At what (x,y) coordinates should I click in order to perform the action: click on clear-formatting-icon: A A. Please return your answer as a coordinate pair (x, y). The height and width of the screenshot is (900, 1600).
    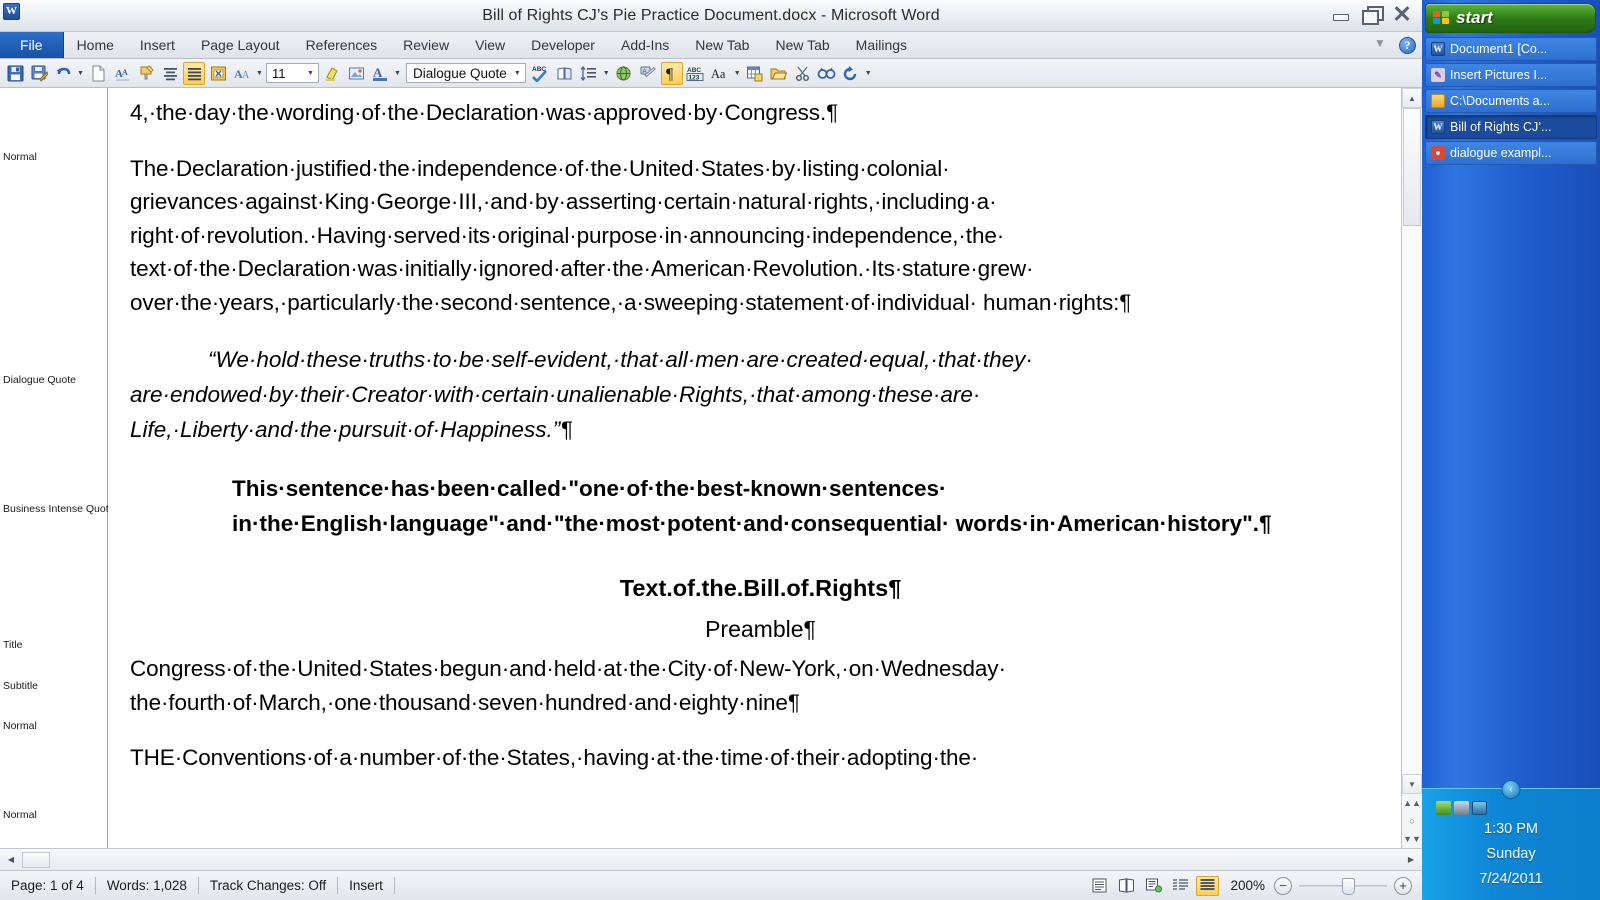
    Looking at the image, I should click on (122, 73).